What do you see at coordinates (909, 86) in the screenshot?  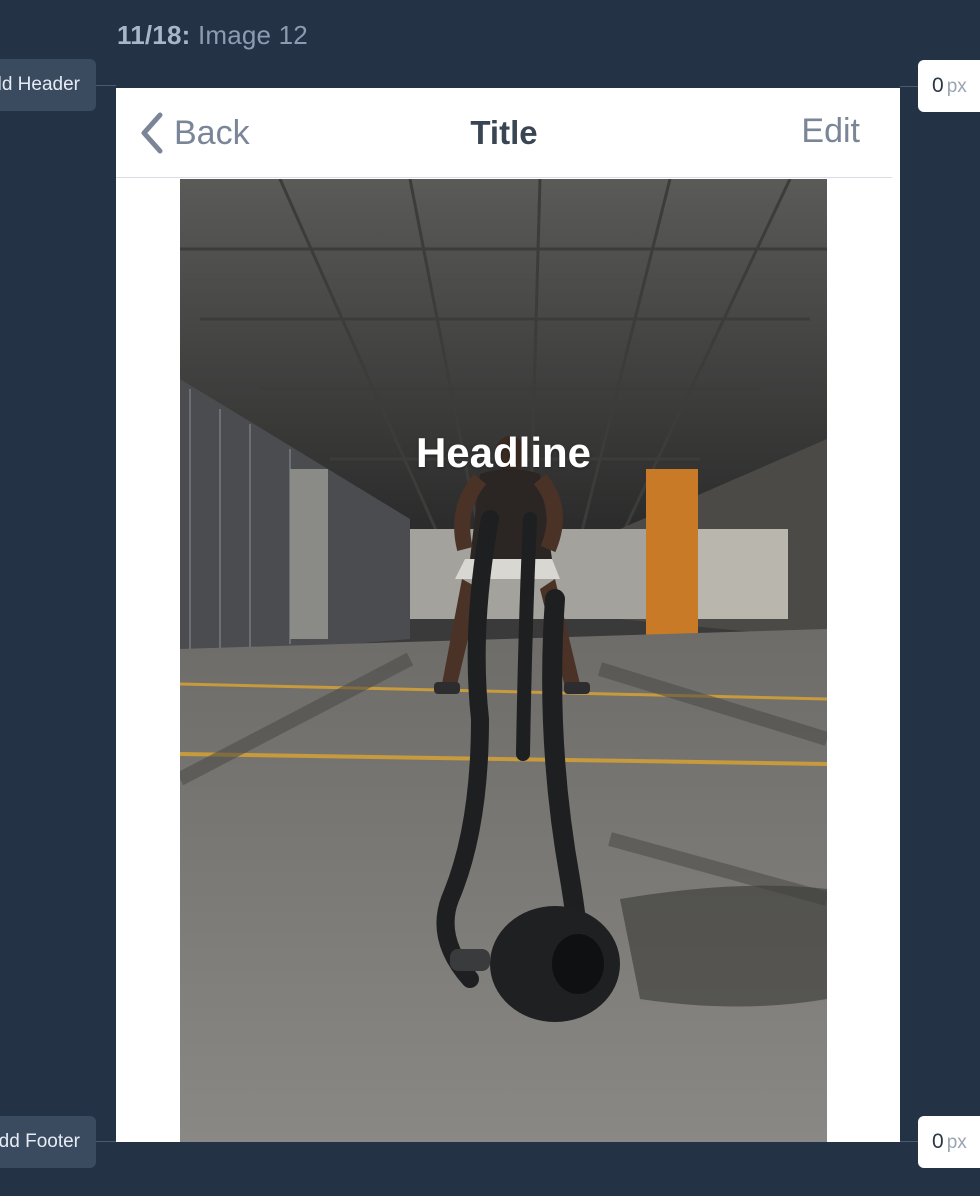 I see `header-px-connector` at bounding box center [909, 86].